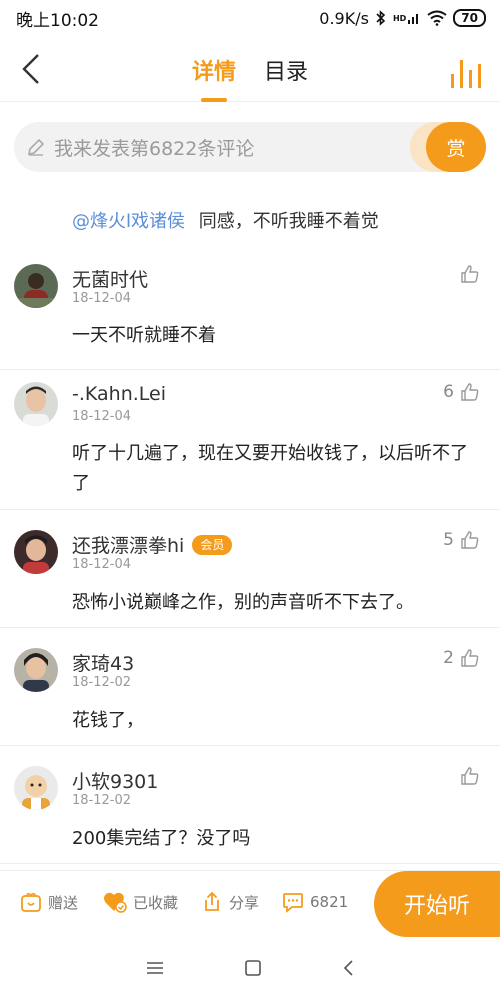 The height and width of the screenshot is (1000, 500). I want to click on menu-icon, so click(155, 970).